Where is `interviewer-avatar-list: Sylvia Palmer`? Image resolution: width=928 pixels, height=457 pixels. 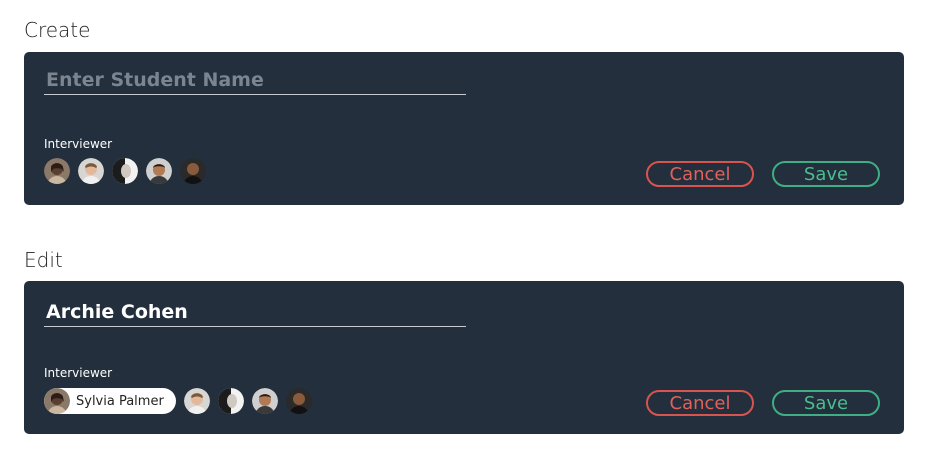
interviewer-avatar-list: Sylvia Palmer is located at coordinates (182, 401).